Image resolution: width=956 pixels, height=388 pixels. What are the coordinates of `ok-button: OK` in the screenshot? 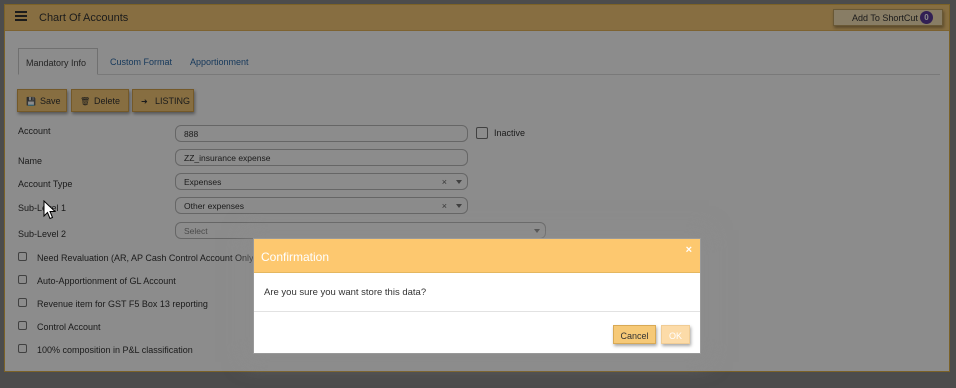 It's located at (675, 334).